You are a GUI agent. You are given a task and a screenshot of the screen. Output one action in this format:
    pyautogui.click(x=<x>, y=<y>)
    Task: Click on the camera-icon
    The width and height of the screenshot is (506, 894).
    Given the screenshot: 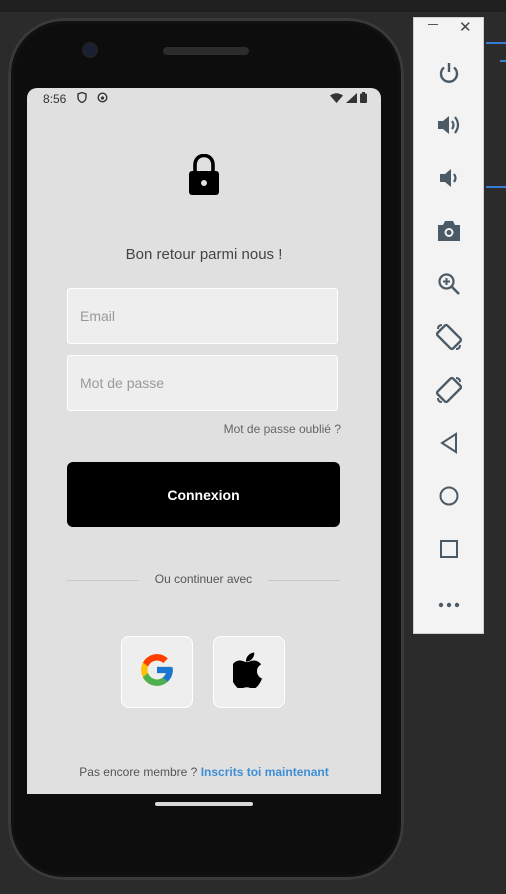 What is the action you would take?
    pyautogui.click(x=449, y=233)
    